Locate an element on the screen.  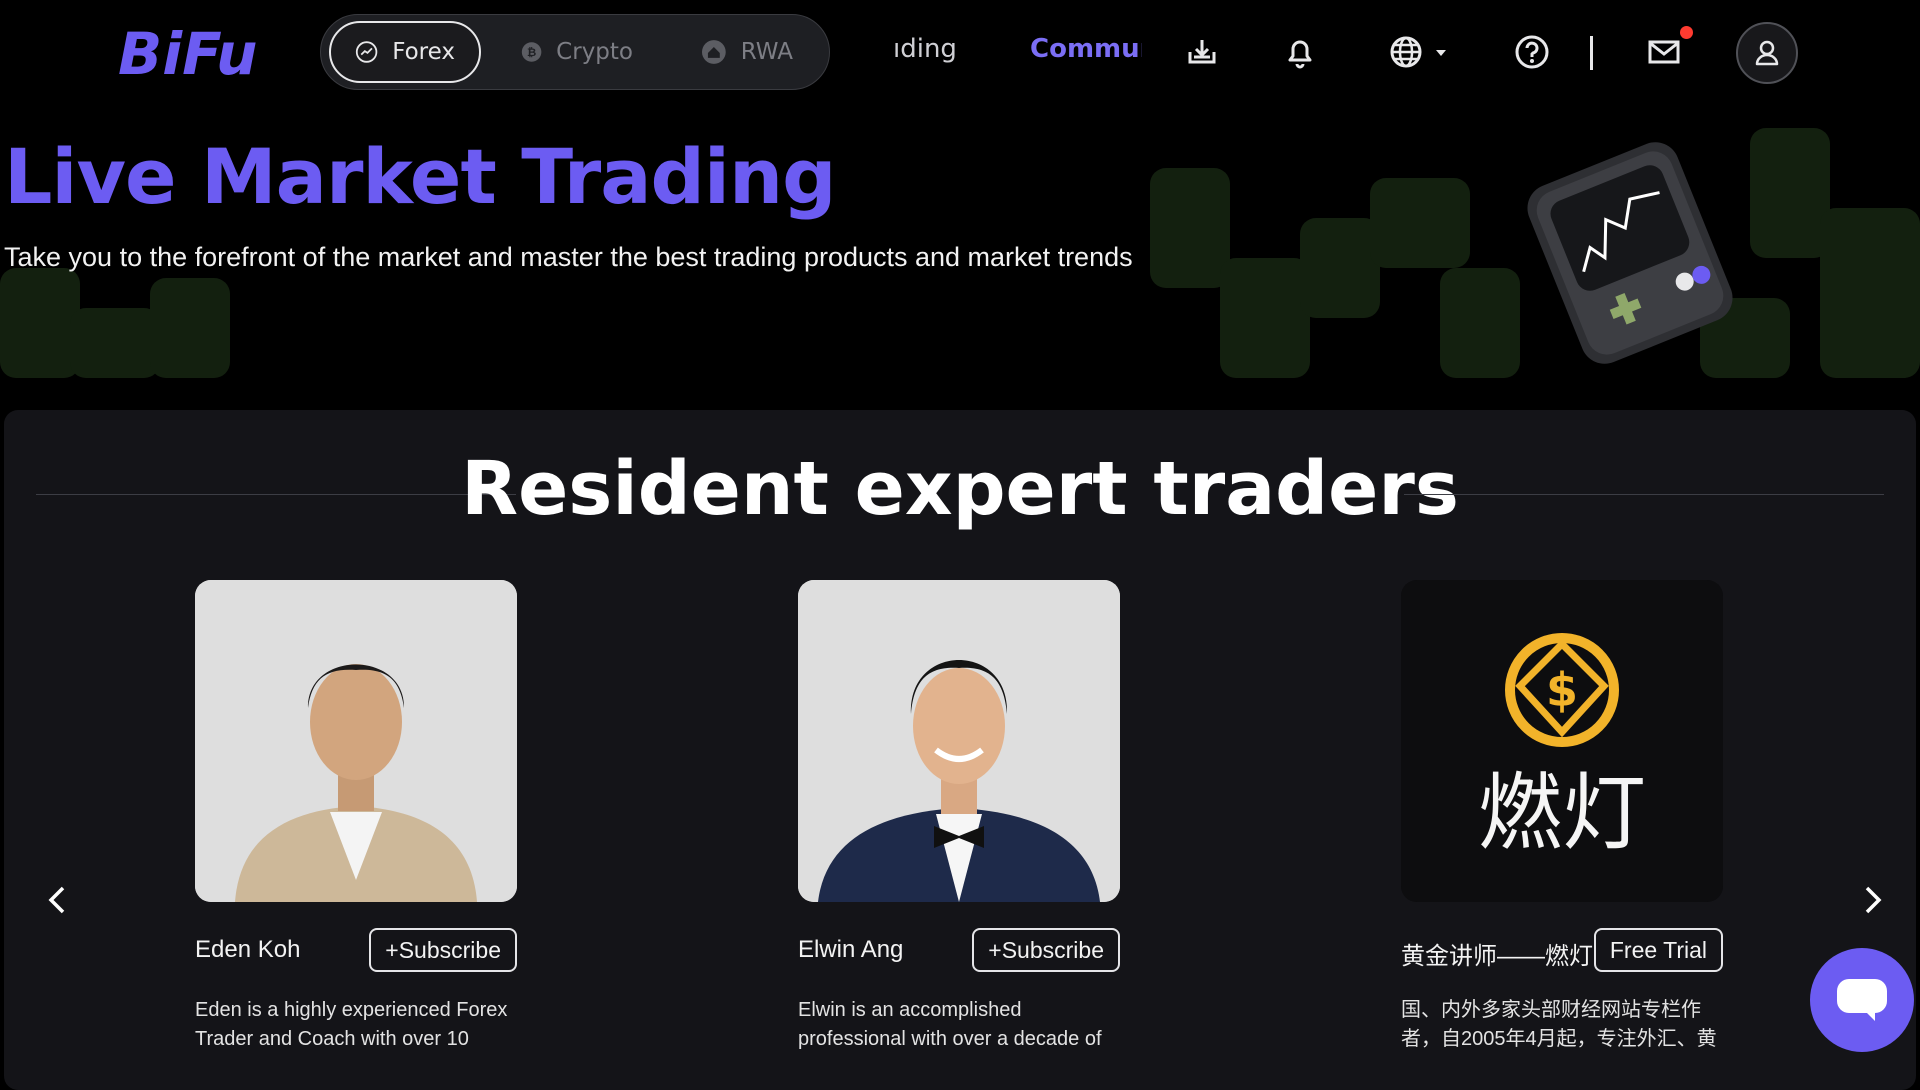
expert-logo-text: 燃灯 is located at coordinates (1562, 813).